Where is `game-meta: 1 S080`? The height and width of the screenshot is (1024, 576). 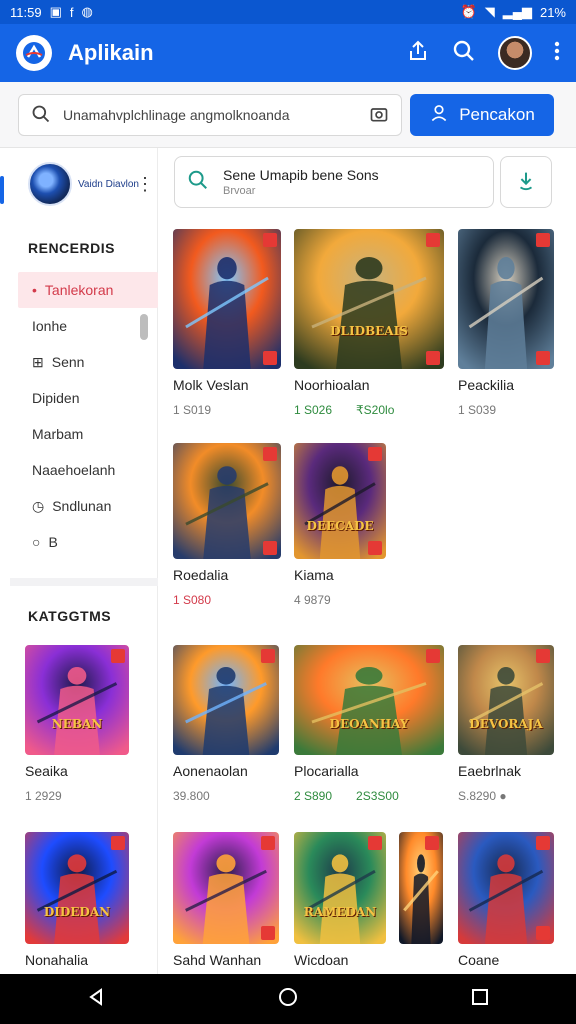 game-meta: 1 S080 is located at coordinates (227, 600).